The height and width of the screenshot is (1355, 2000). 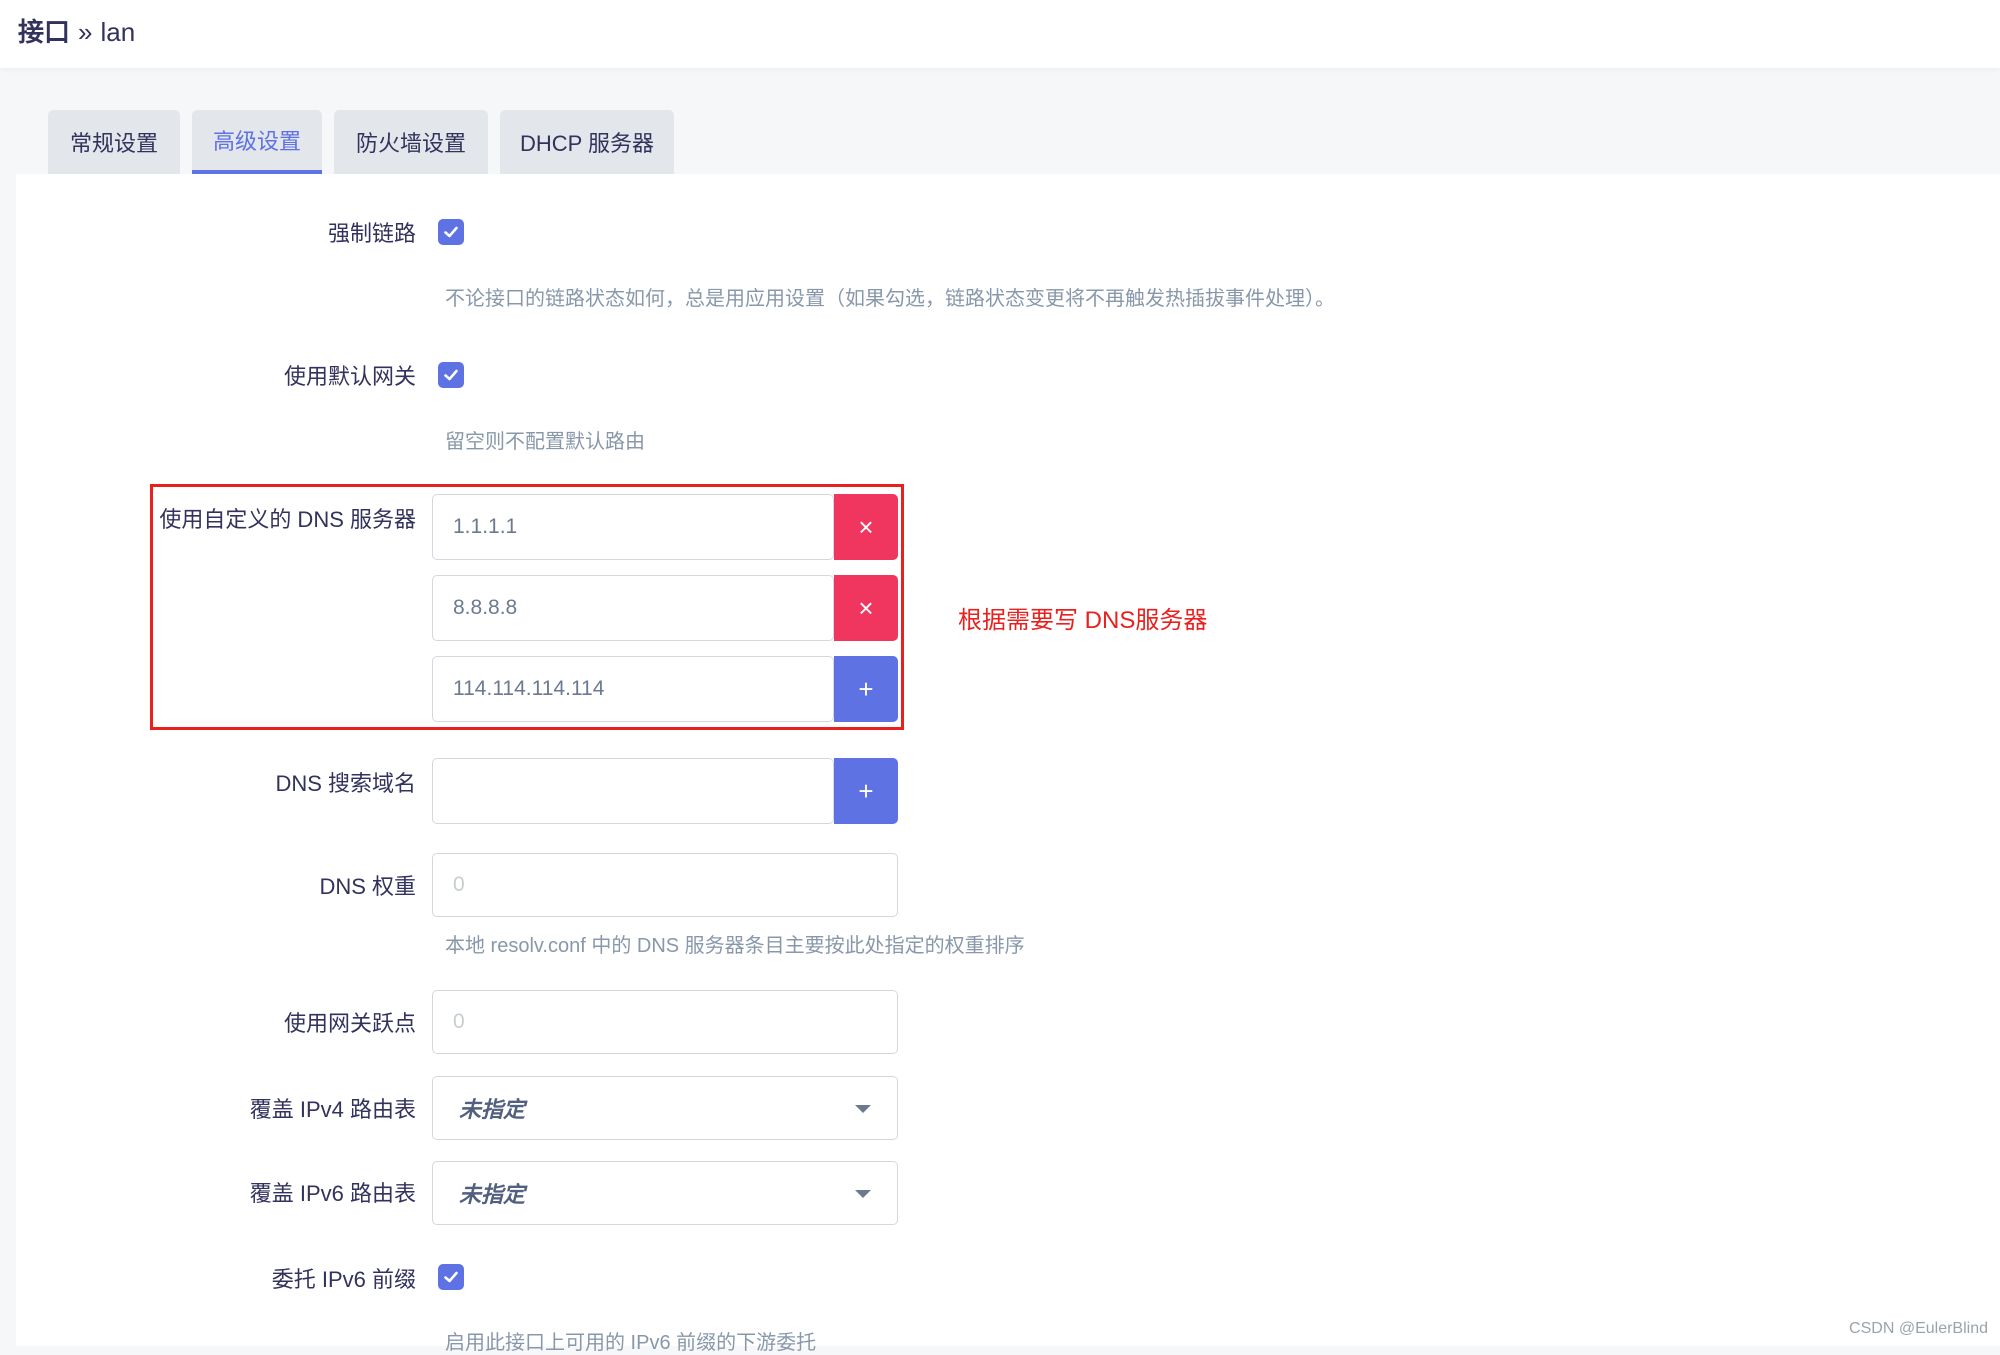 What do you see at coordinates (44, 32) in the screenshot?
I see `breadcrumb-root: 接口` at bounding box center [44, 32].